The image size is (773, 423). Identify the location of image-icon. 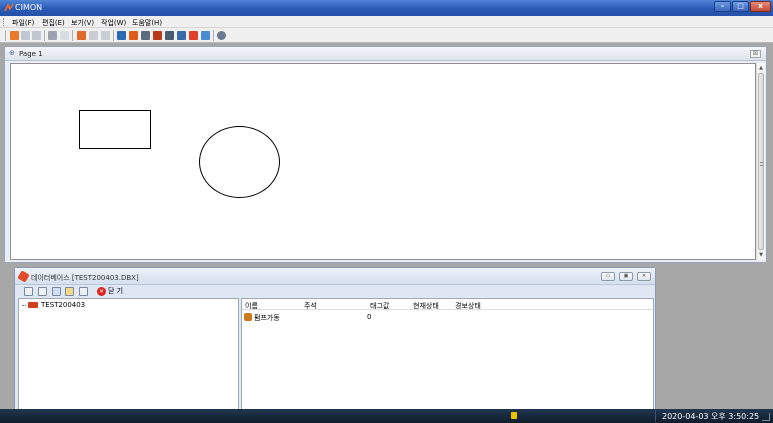
(205, 35).